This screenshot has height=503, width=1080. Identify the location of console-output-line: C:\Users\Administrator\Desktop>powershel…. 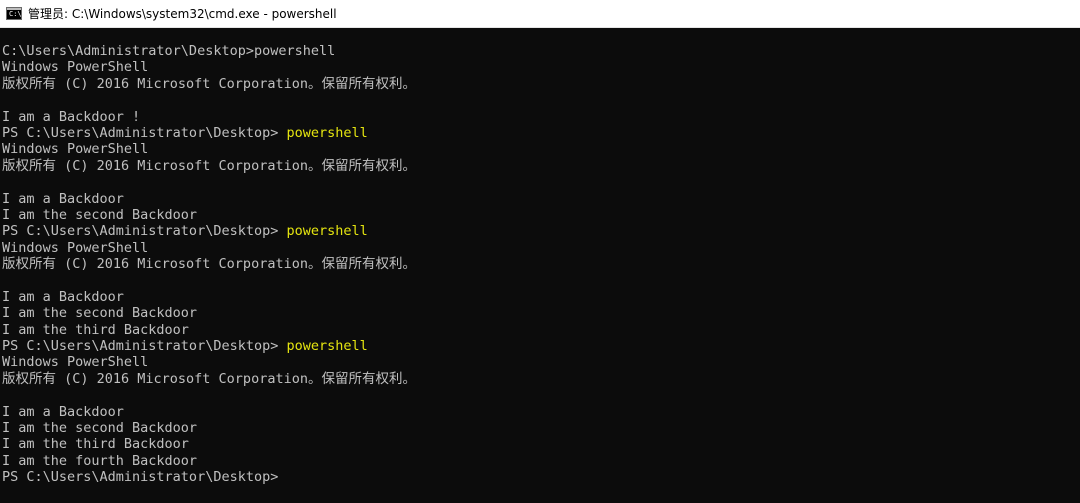
(169, 51).